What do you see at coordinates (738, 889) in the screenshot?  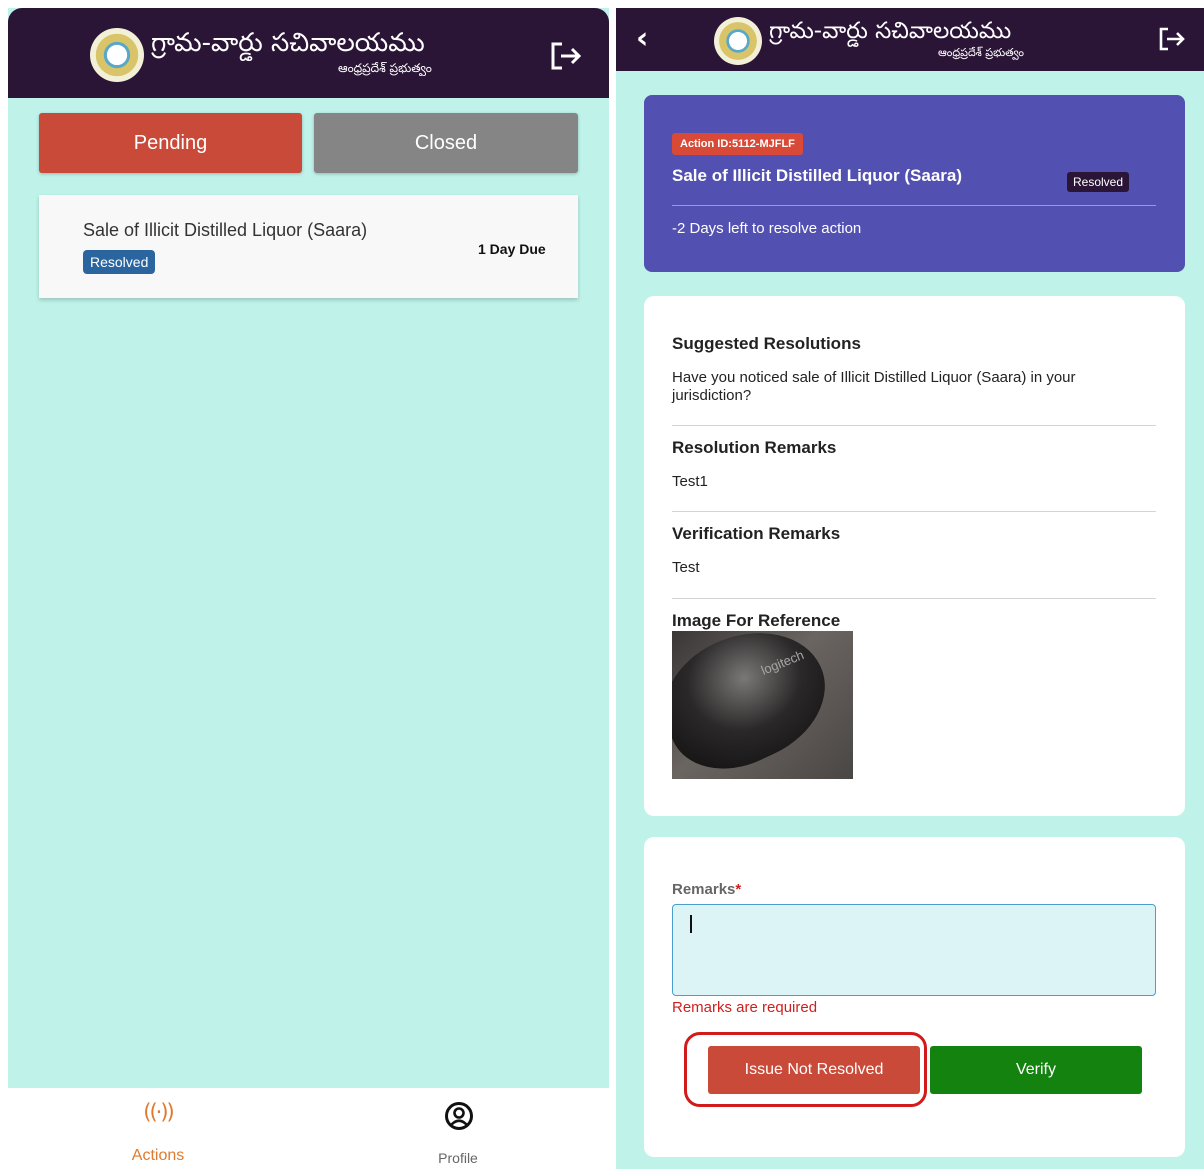 I see `required-mark: *` at bounding box center [738, 889].